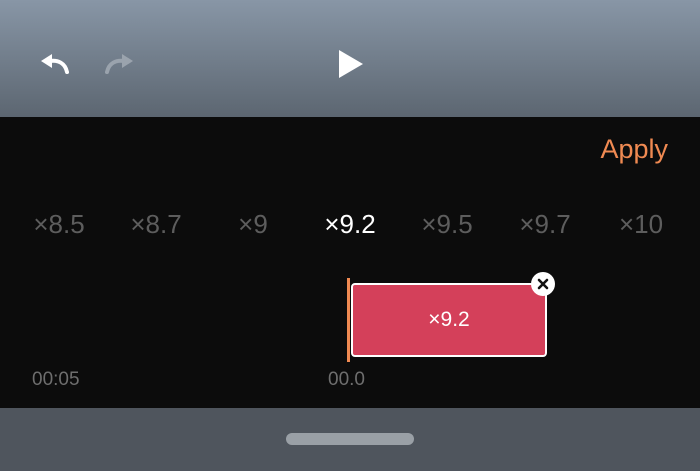 The image size is (700, 471). I want to click on timeline-start-time: 00:05, so click(56, 379).